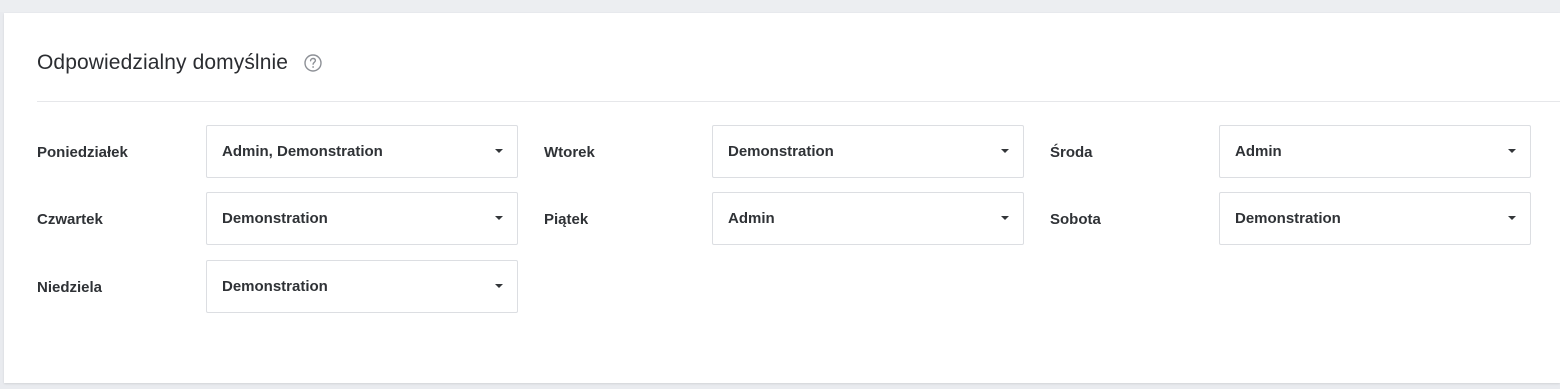  Describe the element at coordinates (302, 151) in the screenshot. I see `select-value: Admin, Demonstration` at that location.